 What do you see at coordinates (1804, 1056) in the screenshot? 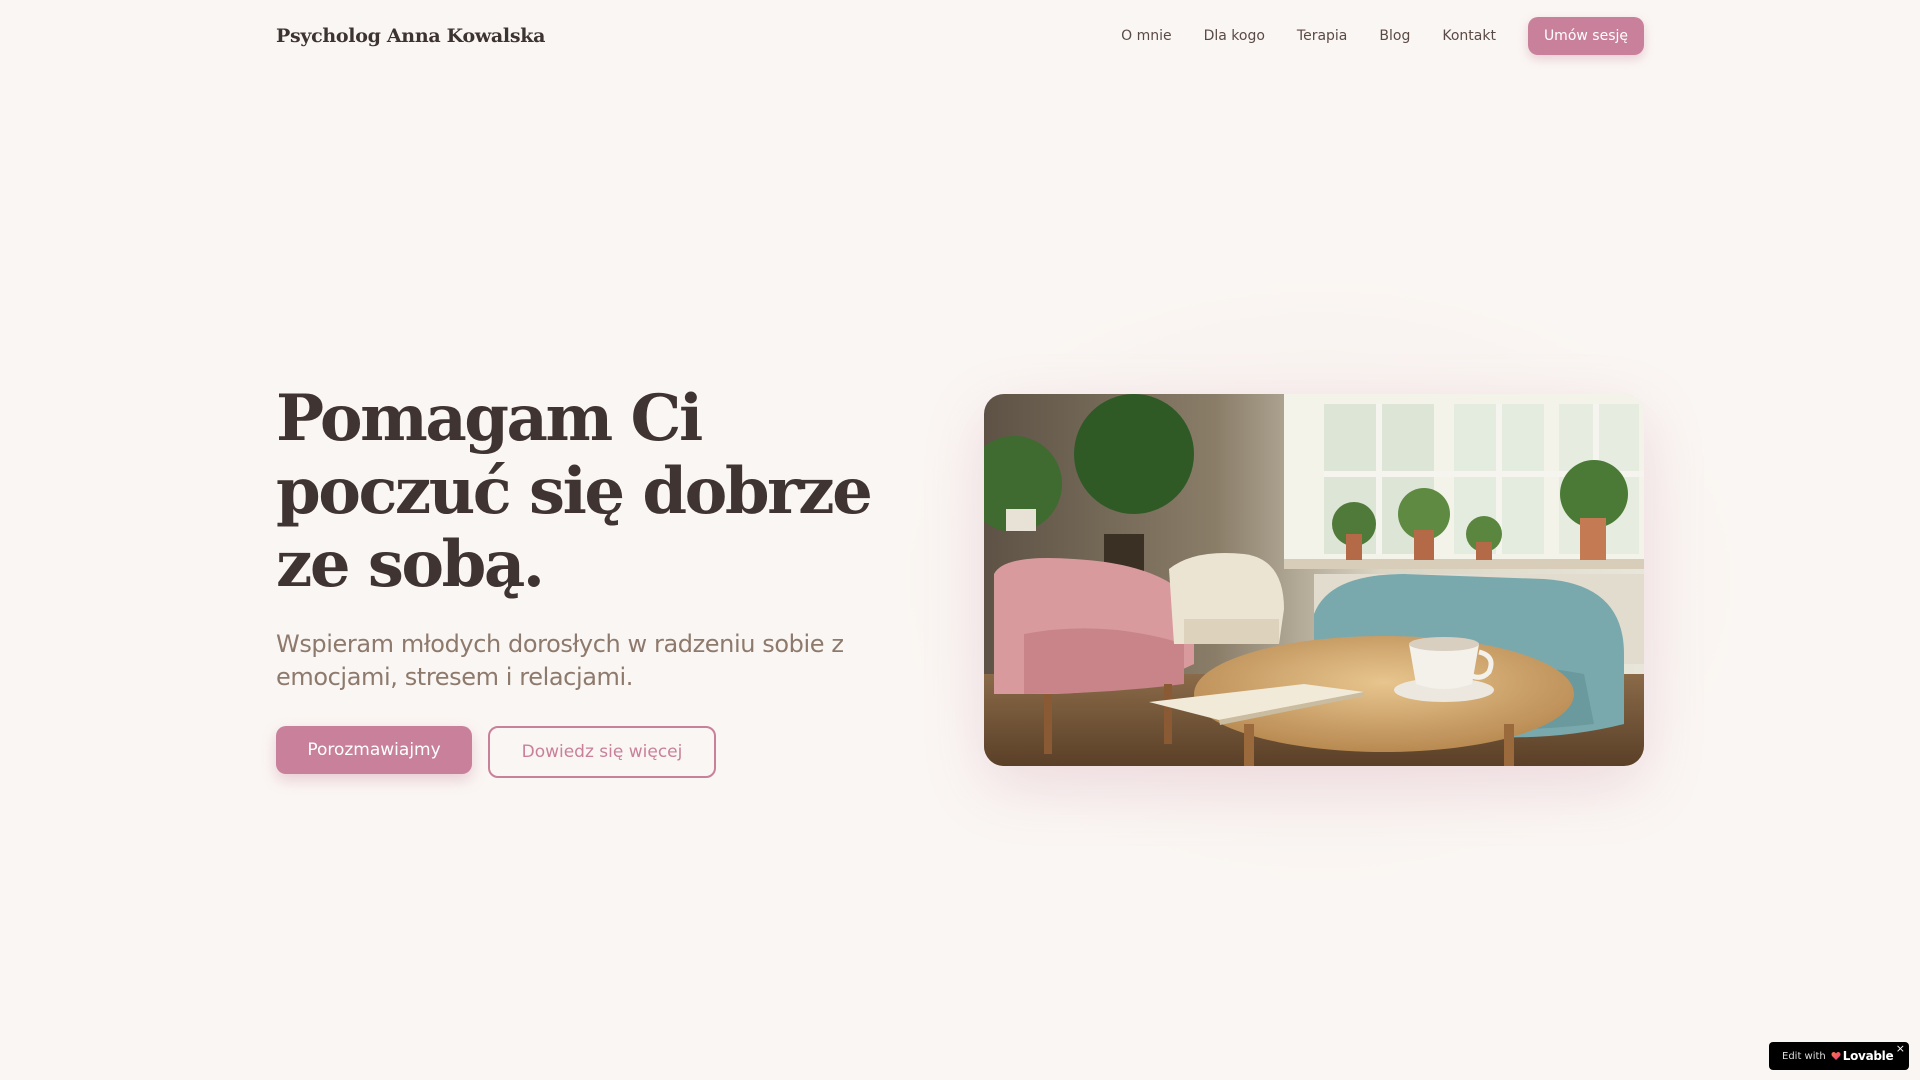
I see `badge-prefix-text: Edit with` at bounding box center [1804, 1056].